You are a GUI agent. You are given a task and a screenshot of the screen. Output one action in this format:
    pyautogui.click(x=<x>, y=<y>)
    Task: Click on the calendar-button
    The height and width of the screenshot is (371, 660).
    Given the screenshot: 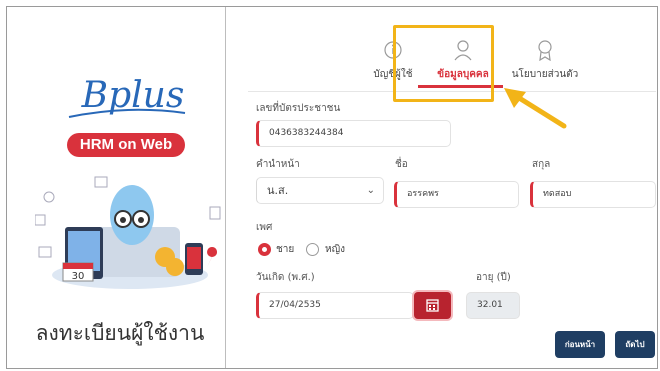 What is the action you would take?
    pyautogui.click(x=432, y=305)
    